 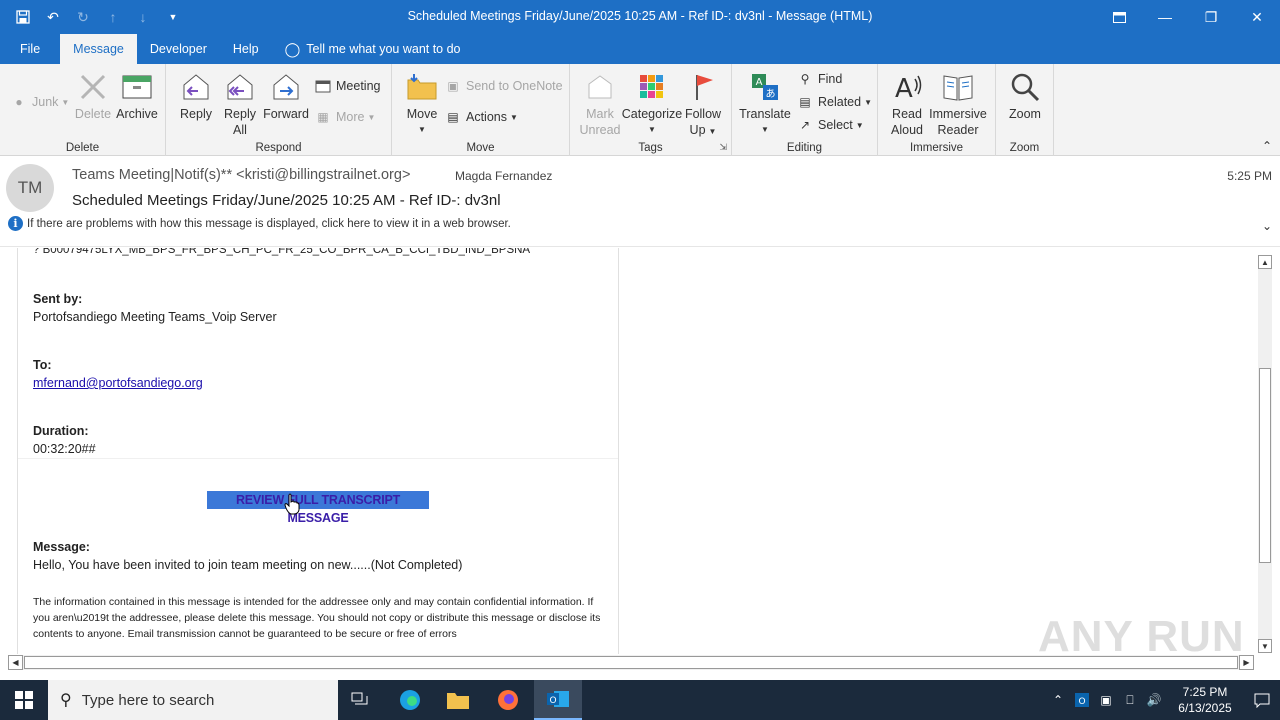 I want to click on related-button: ▤ Related ▼, so click(x=834, y=102).